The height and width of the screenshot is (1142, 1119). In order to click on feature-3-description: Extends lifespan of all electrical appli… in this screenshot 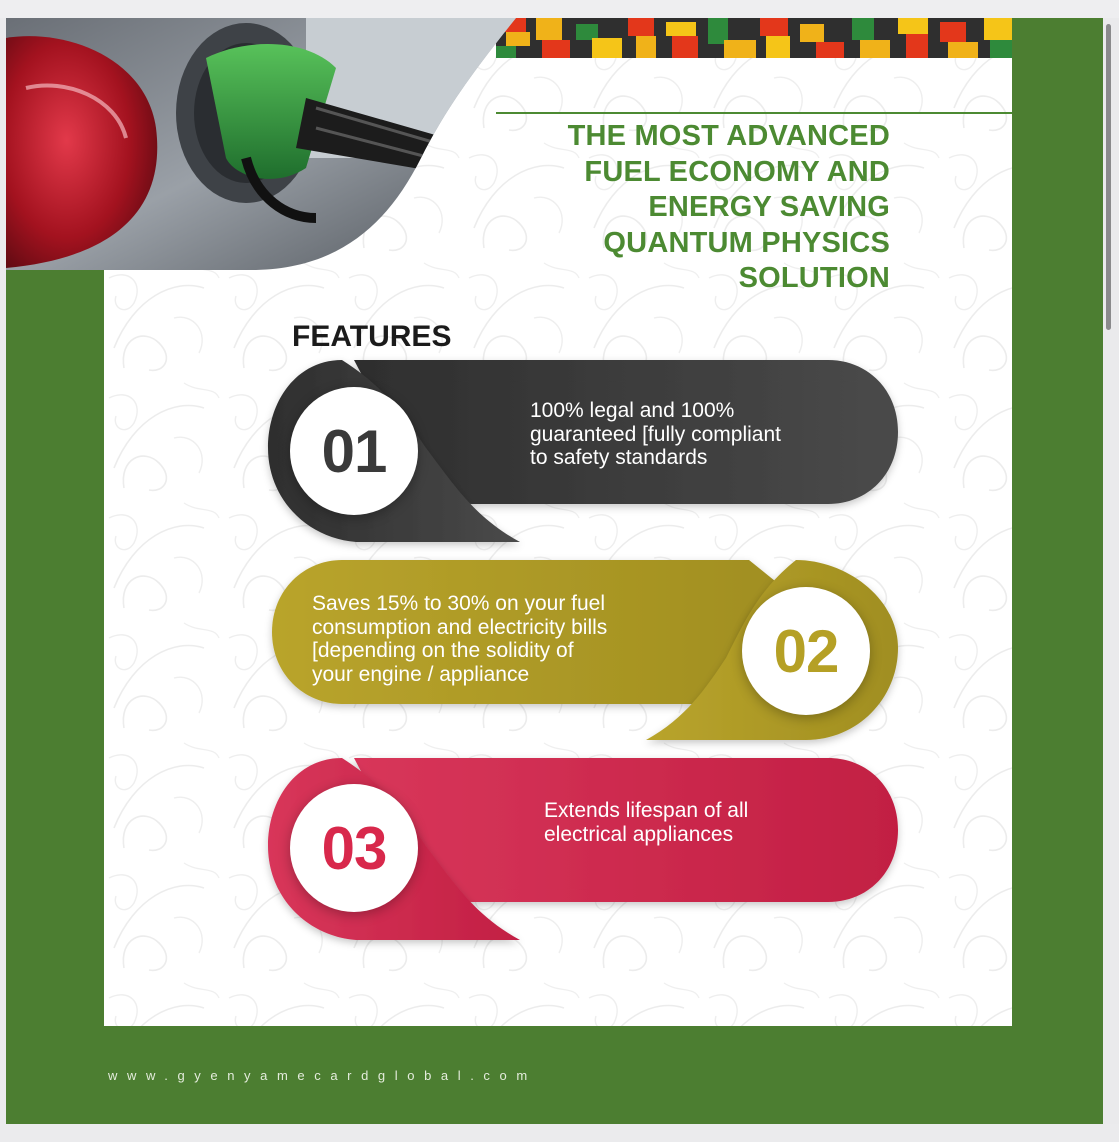, I will do `click(709, 822)`.